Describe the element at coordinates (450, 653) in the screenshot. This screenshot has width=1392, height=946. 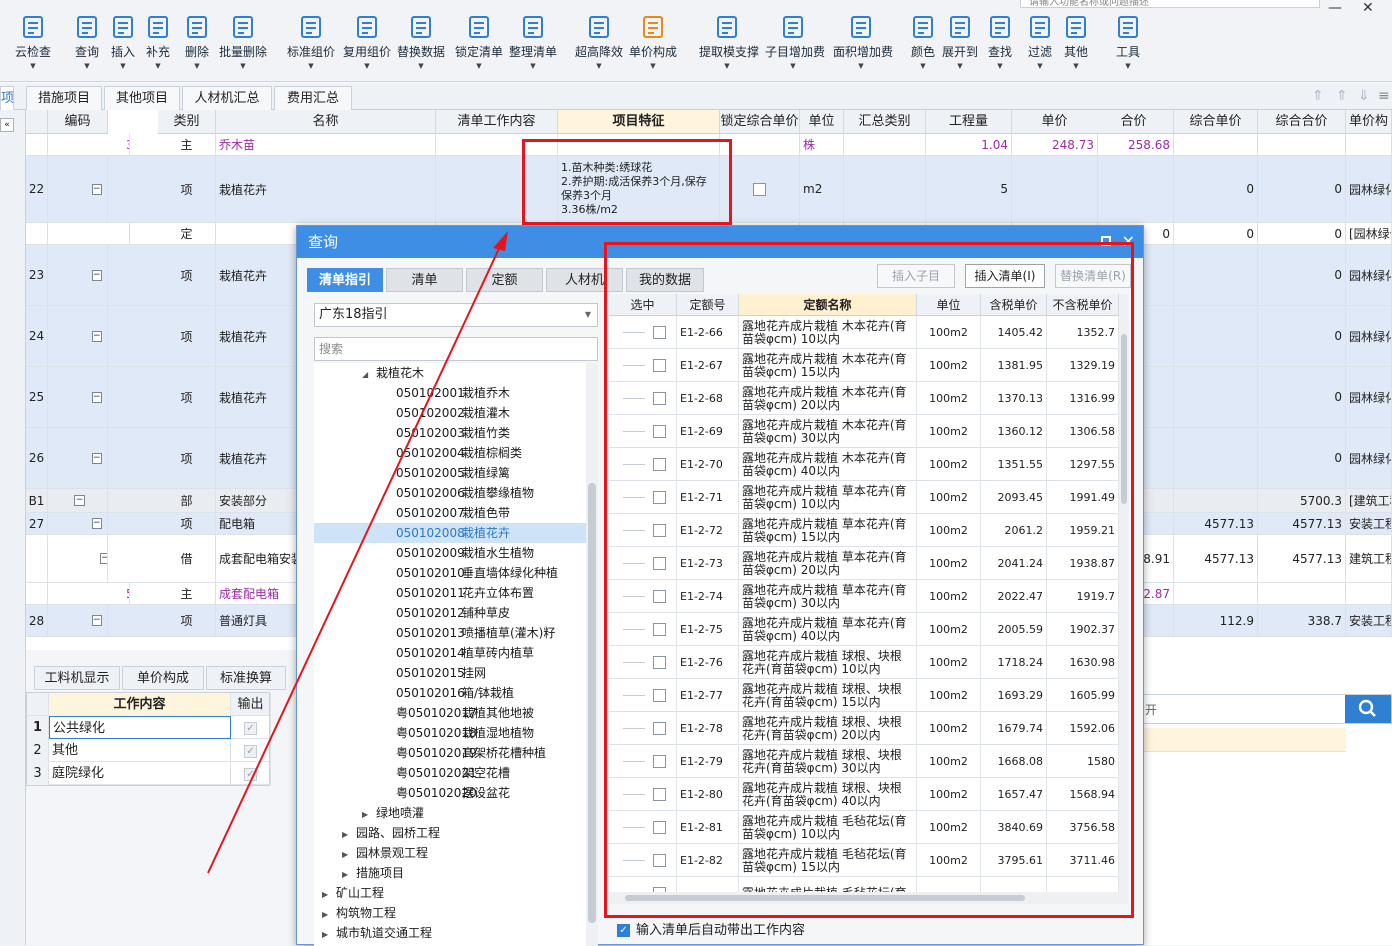
I see `tree-item: 050102014植草砖内植草` at that location.